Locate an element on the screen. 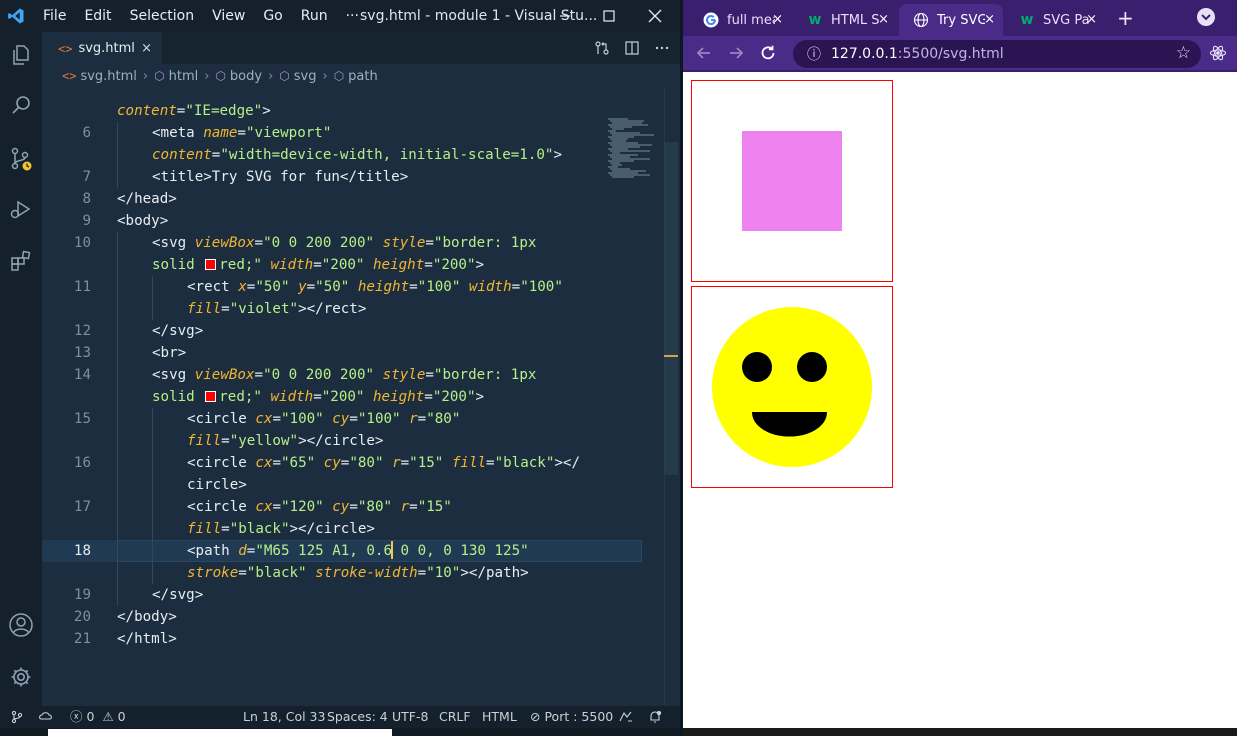 This screenshot has height=736, width=1237. smiley-mouth is located at coordinates (789, 424).